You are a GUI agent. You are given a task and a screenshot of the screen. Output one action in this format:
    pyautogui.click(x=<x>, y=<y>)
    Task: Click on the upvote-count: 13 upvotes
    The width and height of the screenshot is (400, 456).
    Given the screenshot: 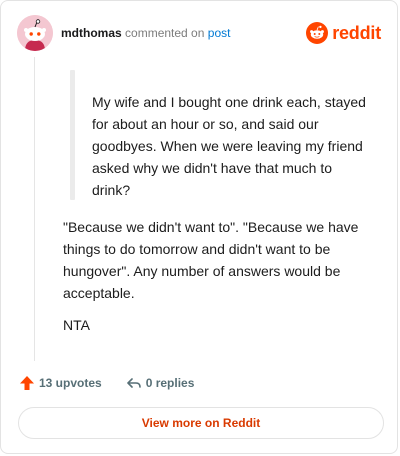 What is the action you would take?
    pyautogui.click(x=70, y=383)
    